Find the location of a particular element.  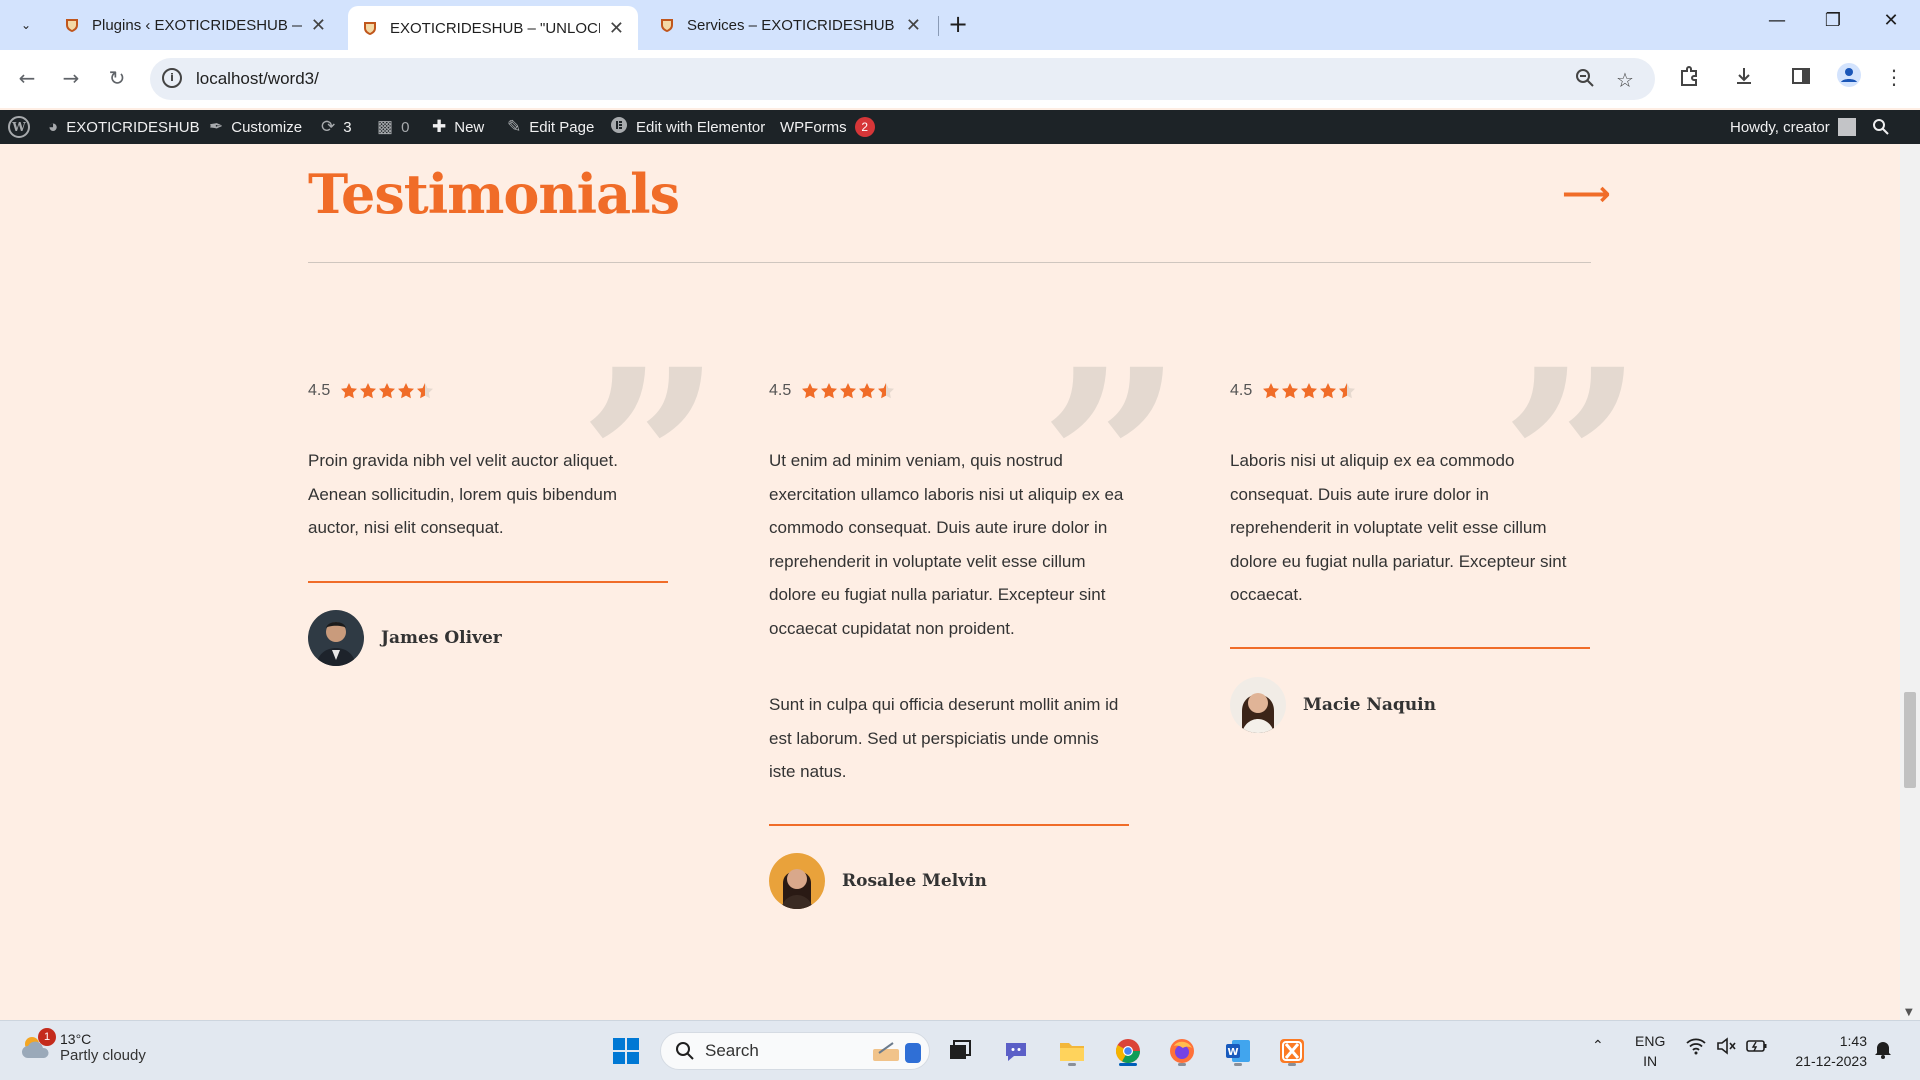

file-explorer-icon is located at coordinates (1072, 1051).